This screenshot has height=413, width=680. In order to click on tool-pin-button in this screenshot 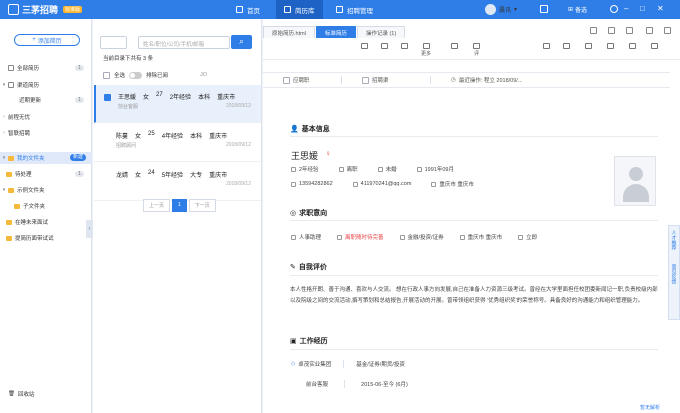, I will do `click(632, 46)`.